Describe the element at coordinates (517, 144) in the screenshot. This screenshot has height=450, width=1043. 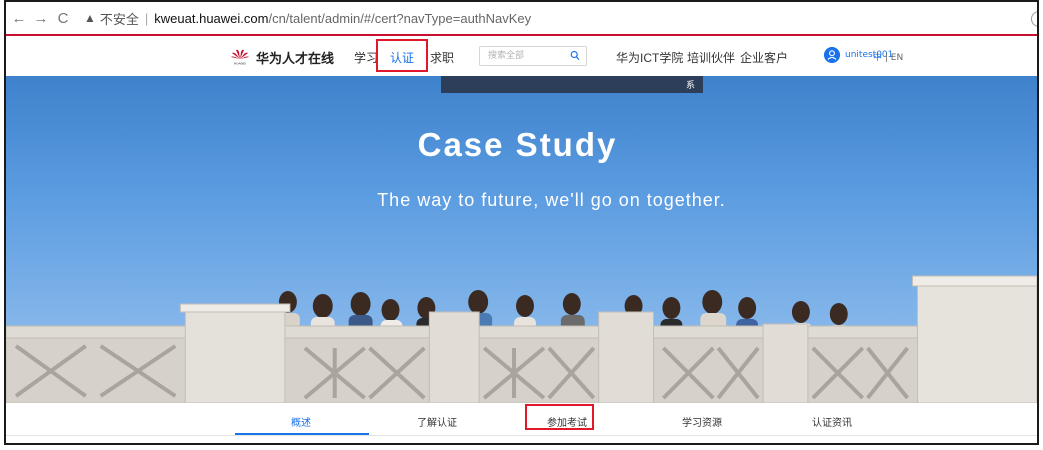
I see `hero-title: Case Study` at that location.